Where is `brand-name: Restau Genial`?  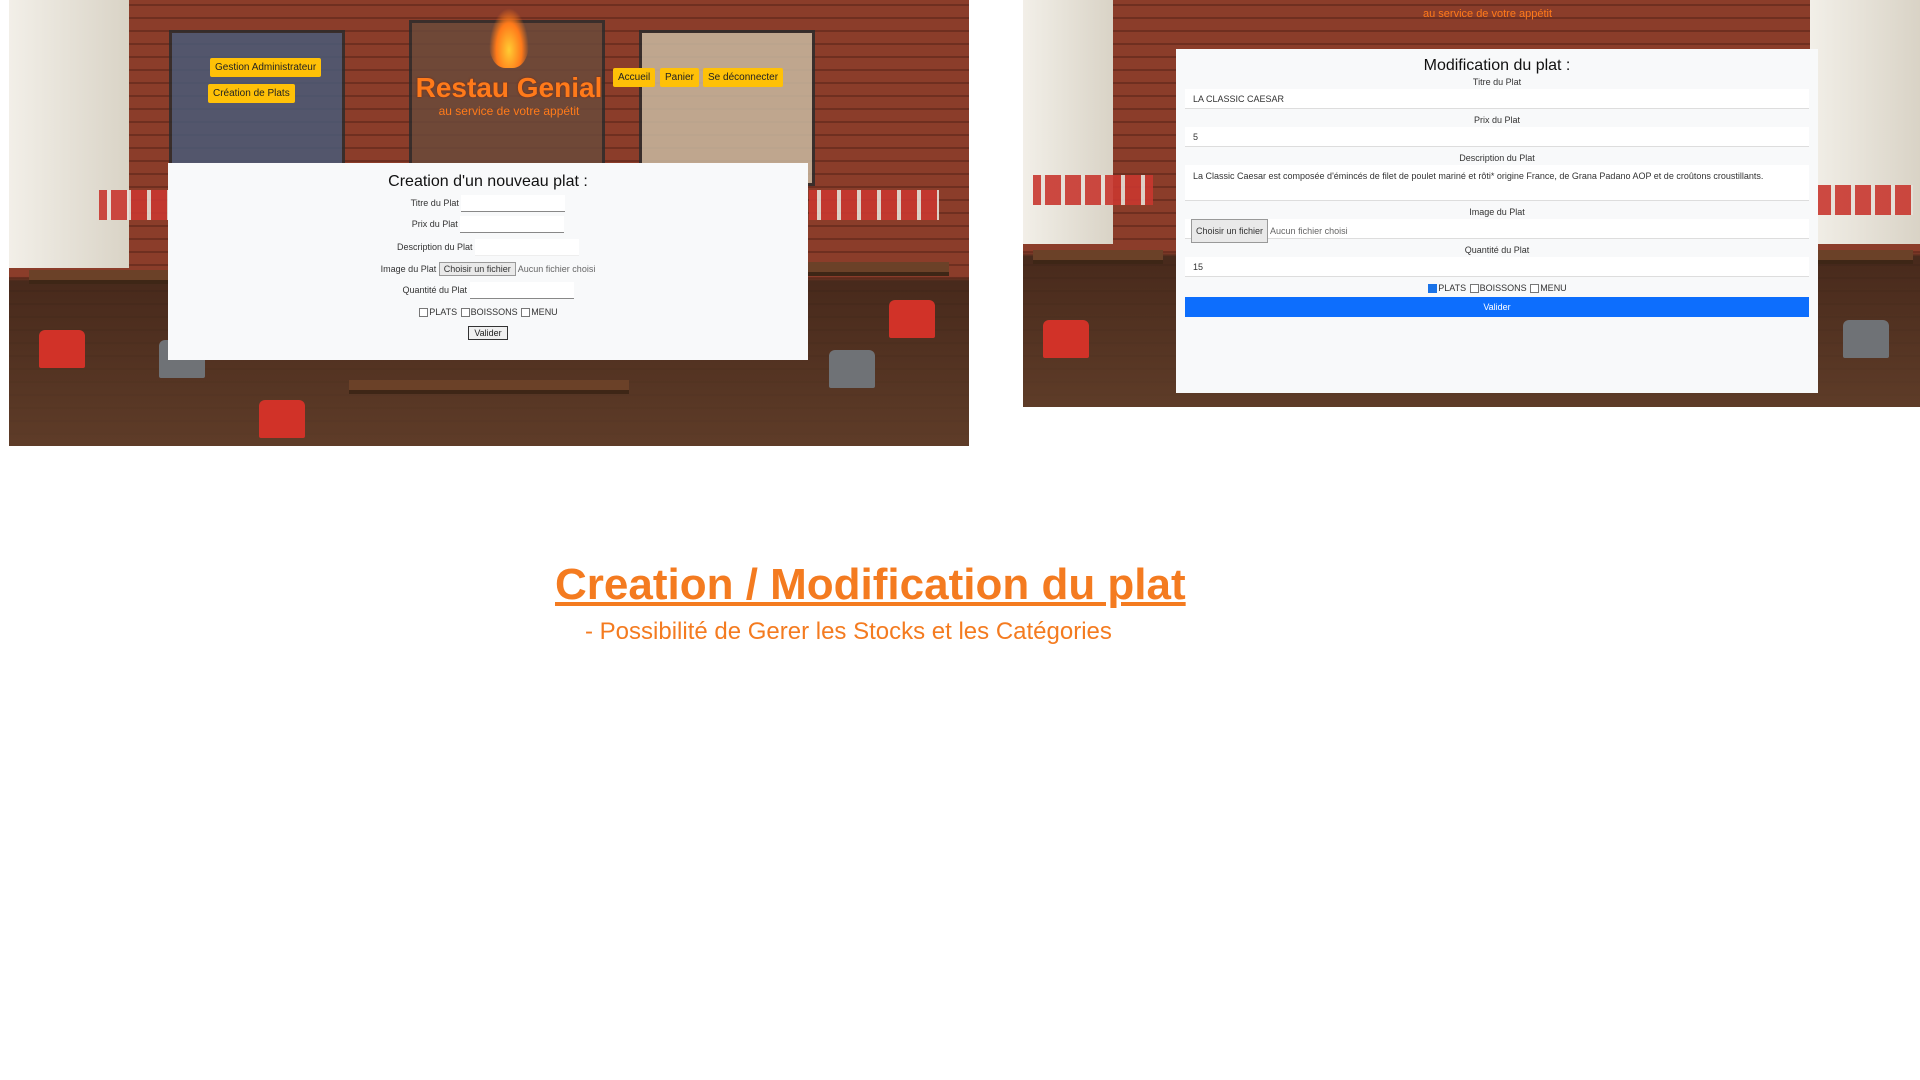 brand-name: Restau Genial is located at coordinates (509, 87).